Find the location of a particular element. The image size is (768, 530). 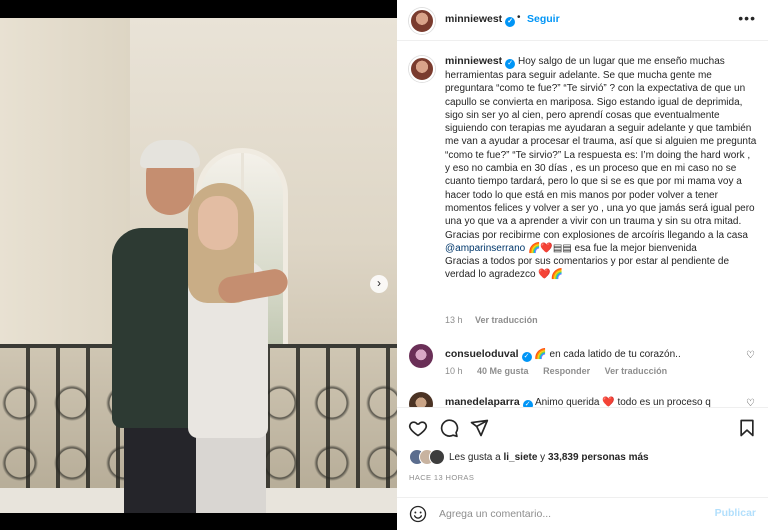

likes-prefix: Les gusta a is located at coordinates (476, 457).